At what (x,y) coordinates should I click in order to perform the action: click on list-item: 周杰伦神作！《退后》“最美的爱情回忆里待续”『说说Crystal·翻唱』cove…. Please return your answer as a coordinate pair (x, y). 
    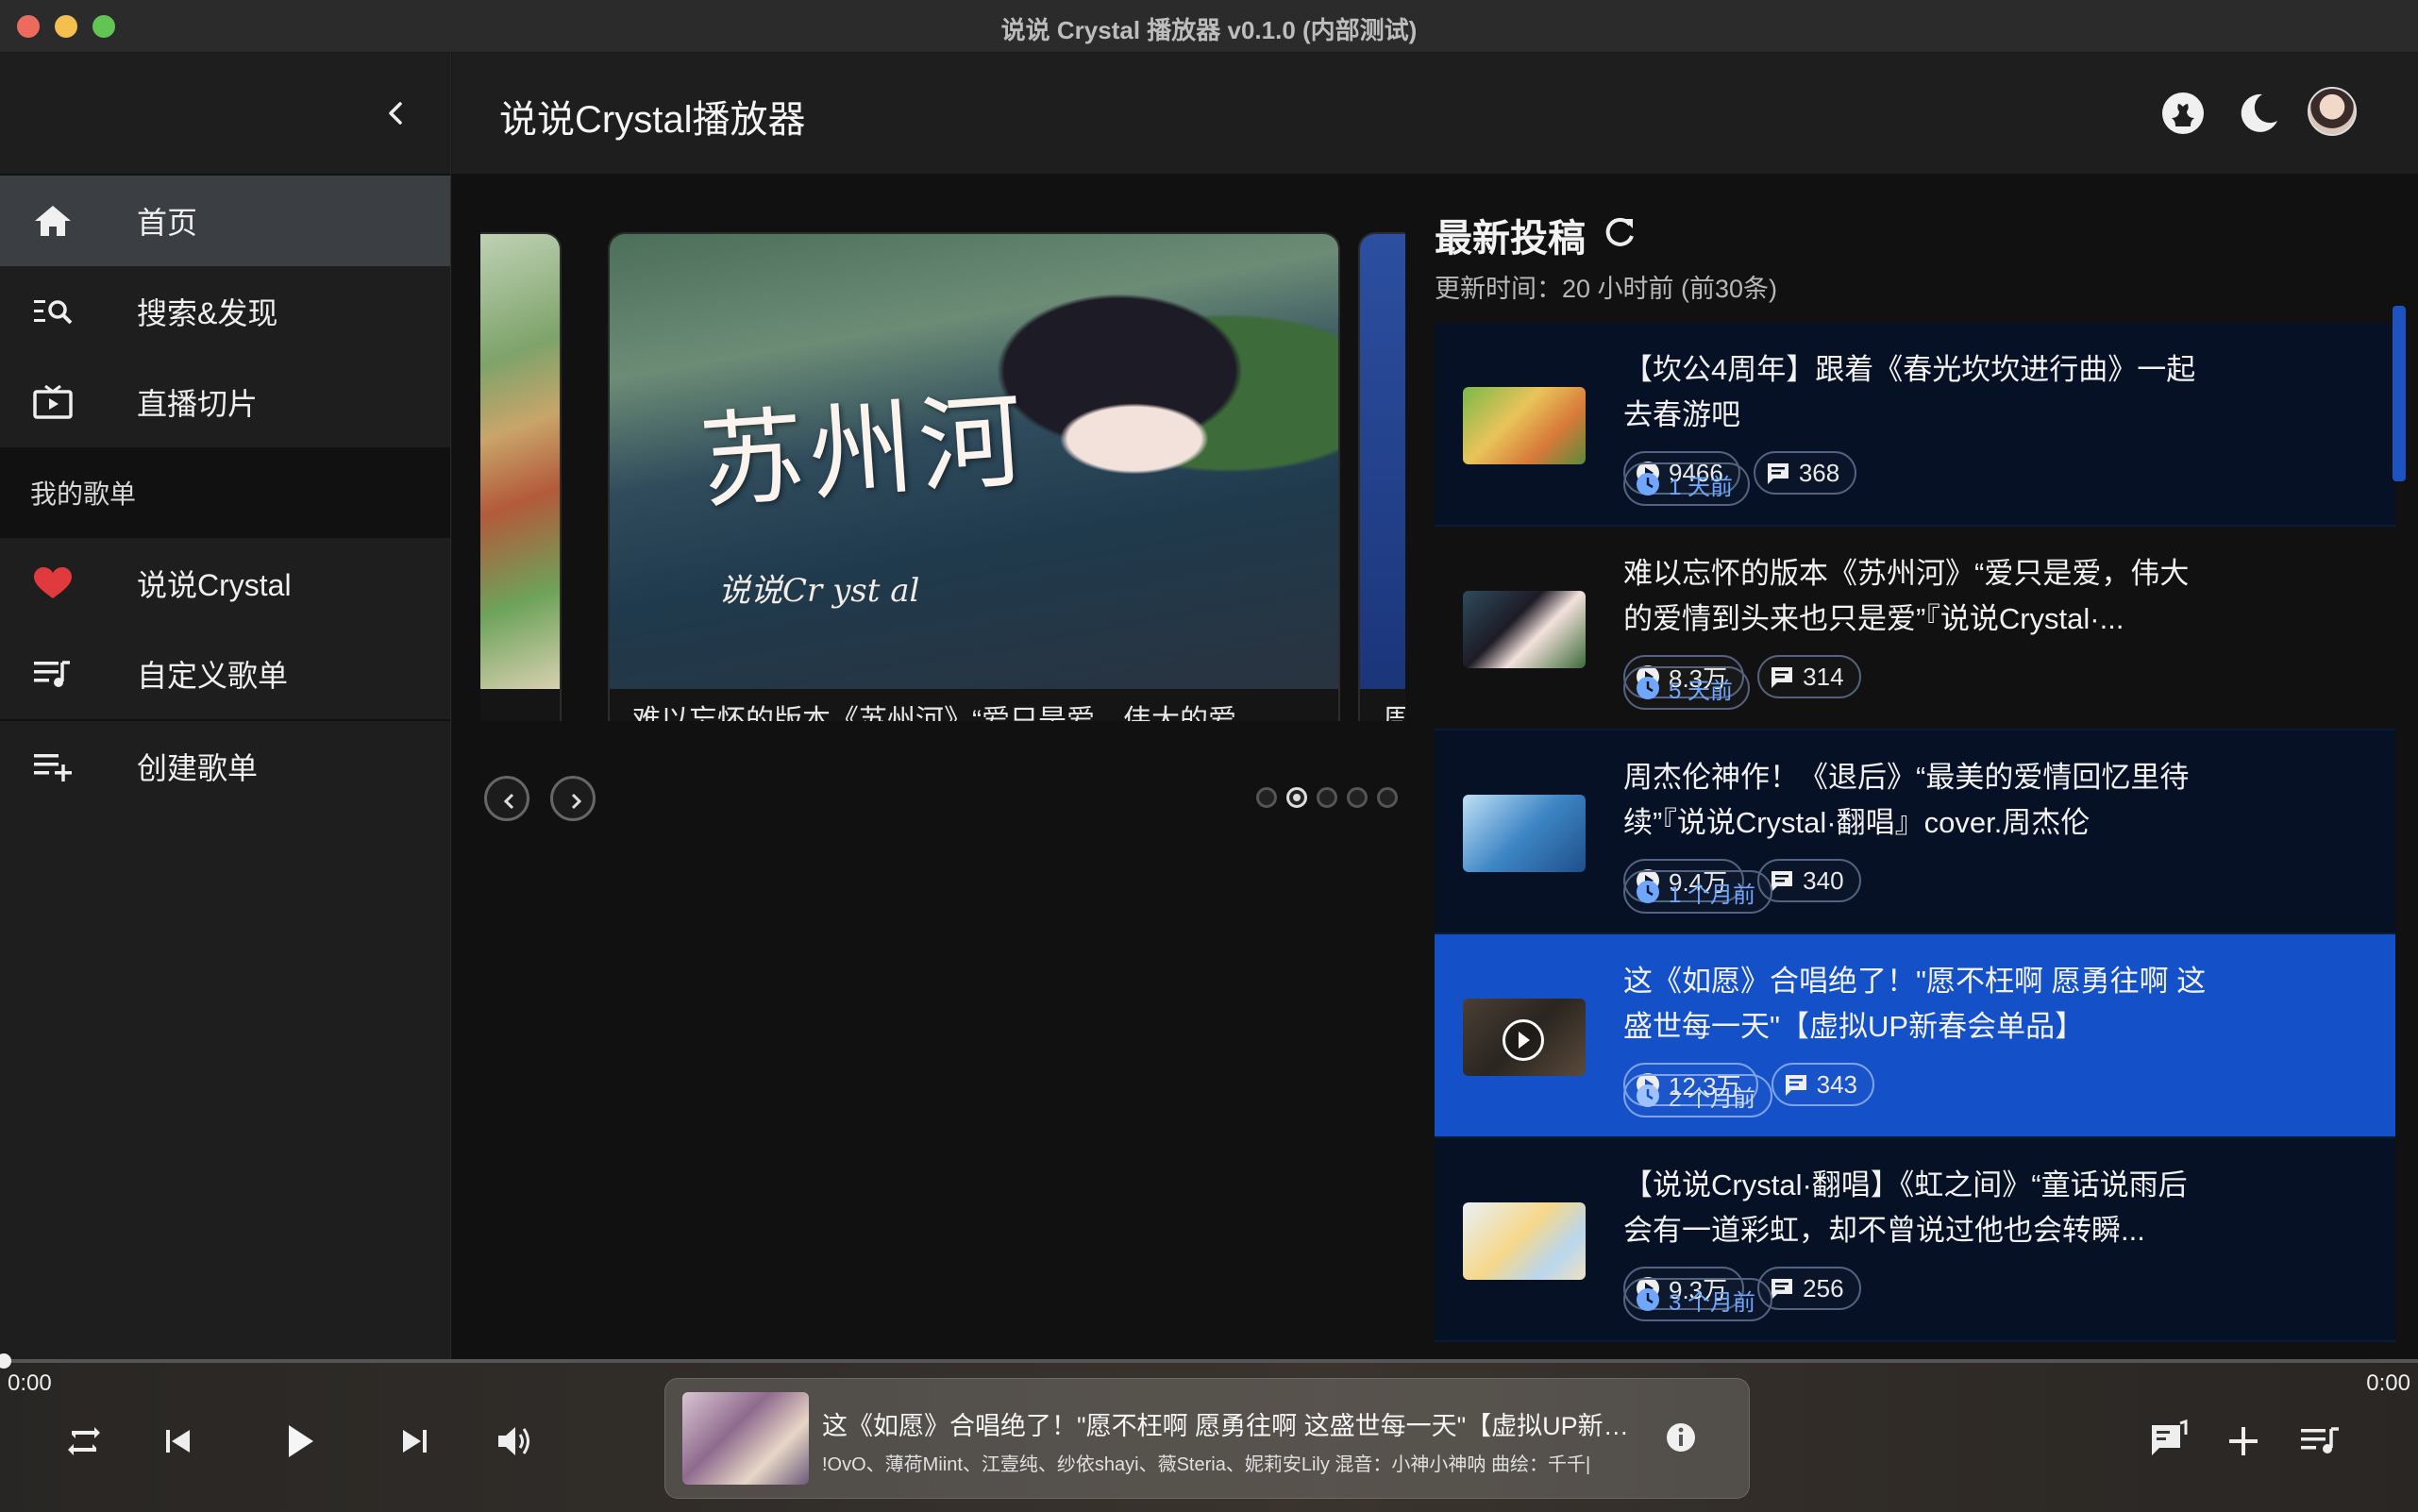
    Looking at the image, I should click on (1915, 832).